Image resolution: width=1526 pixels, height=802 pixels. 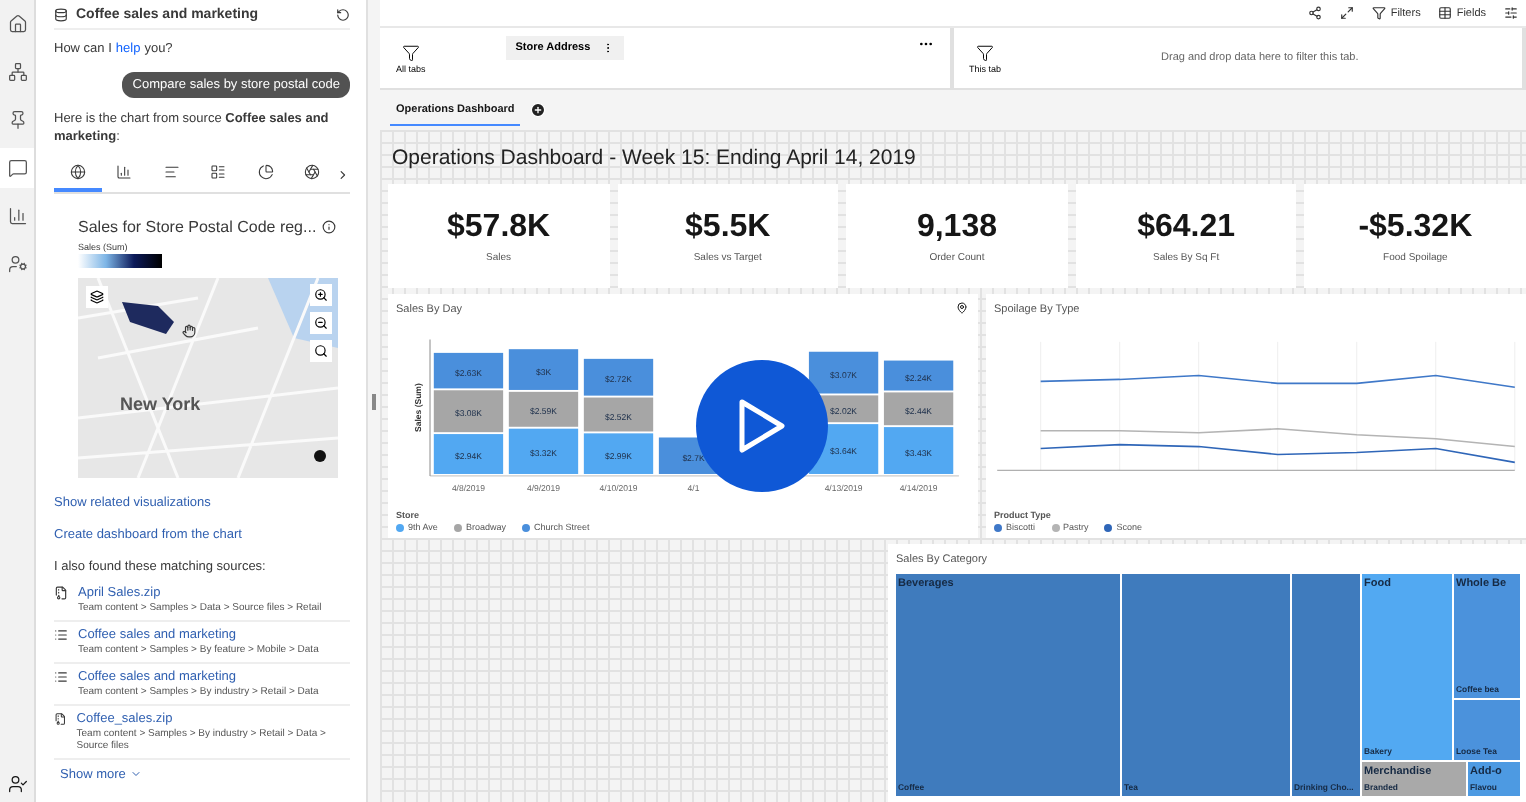 What do you see at coordinates (321, 350) in the screenshot?
I see `search-button` at bounding box center [321, 350].